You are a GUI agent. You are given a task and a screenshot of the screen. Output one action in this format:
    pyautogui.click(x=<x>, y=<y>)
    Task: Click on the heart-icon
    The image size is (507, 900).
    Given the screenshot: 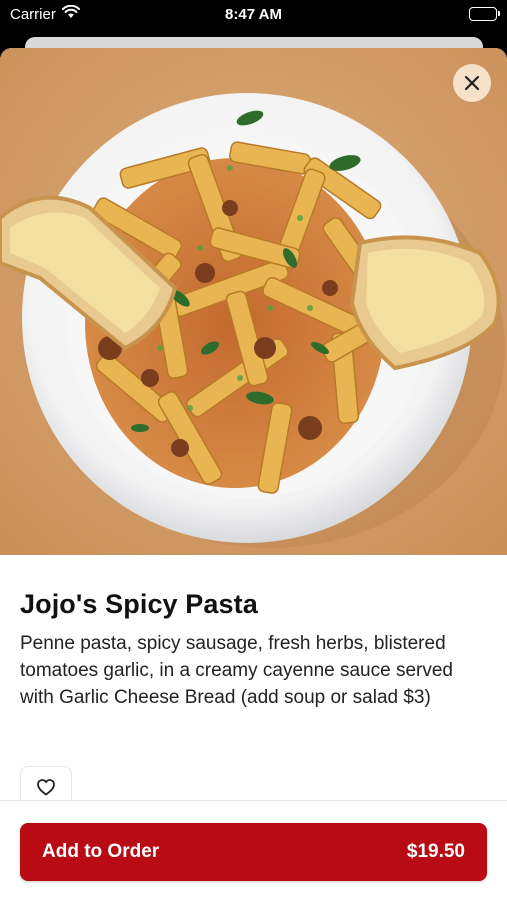 What is the action you would take?
    pyautogui.click(x=46, y=786)
    